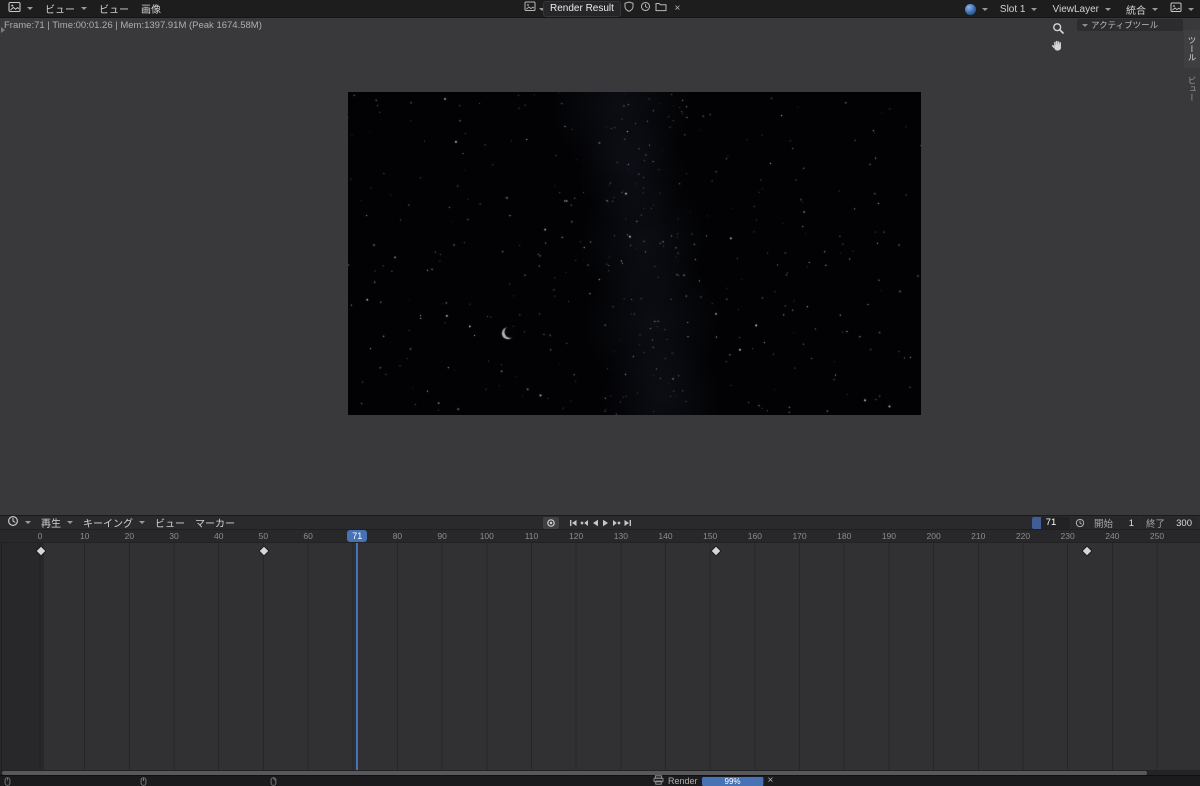 The height and width of the screenshot is (786, 1200). I want to click on start-value: 1, so click(1131, 523).